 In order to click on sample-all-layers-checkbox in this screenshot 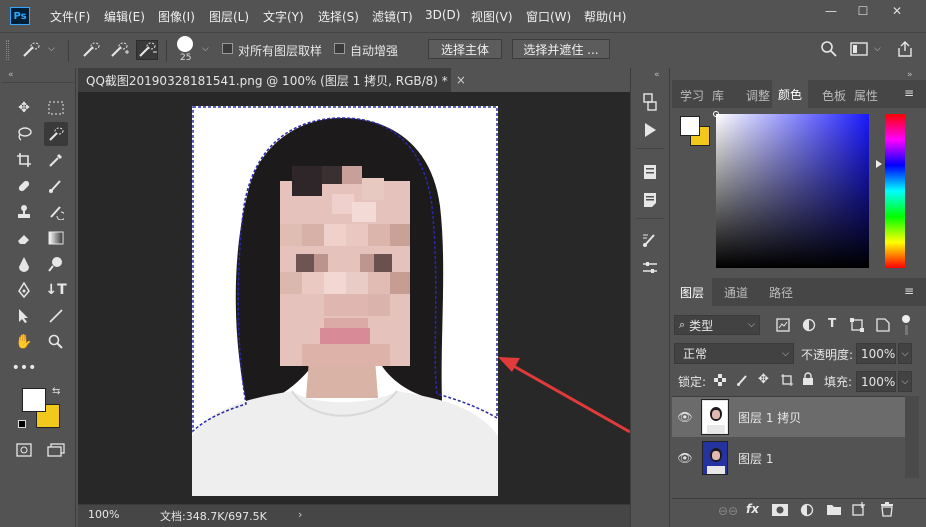, I will do `click(227, 48)`.